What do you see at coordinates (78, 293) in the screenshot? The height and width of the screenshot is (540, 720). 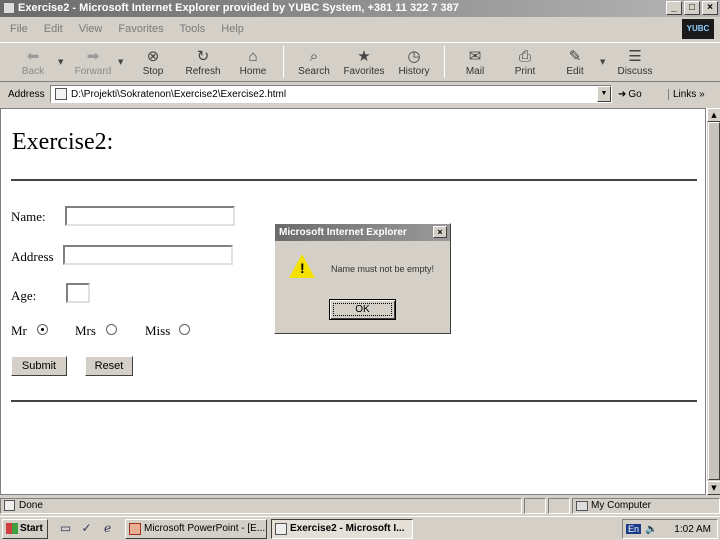 I see `age-input` at bounding box center [78, 293].